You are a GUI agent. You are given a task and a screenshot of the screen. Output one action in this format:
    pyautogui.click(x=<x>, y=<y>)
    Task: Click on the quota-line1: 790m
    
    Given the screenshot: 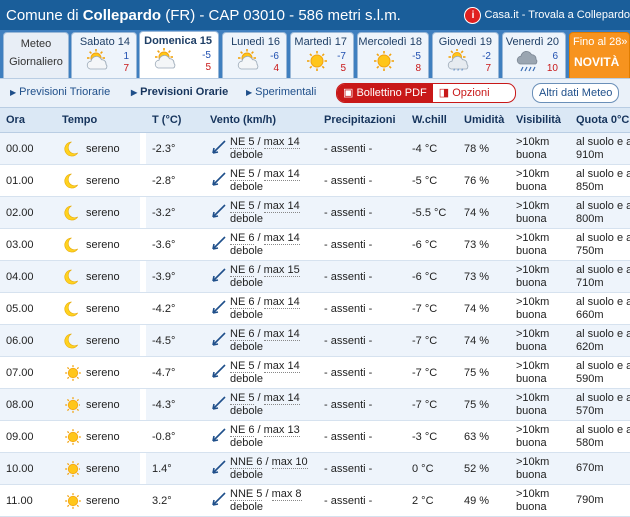 What is the action you would take?
    pyautogui.click(x=590, y=500)
    